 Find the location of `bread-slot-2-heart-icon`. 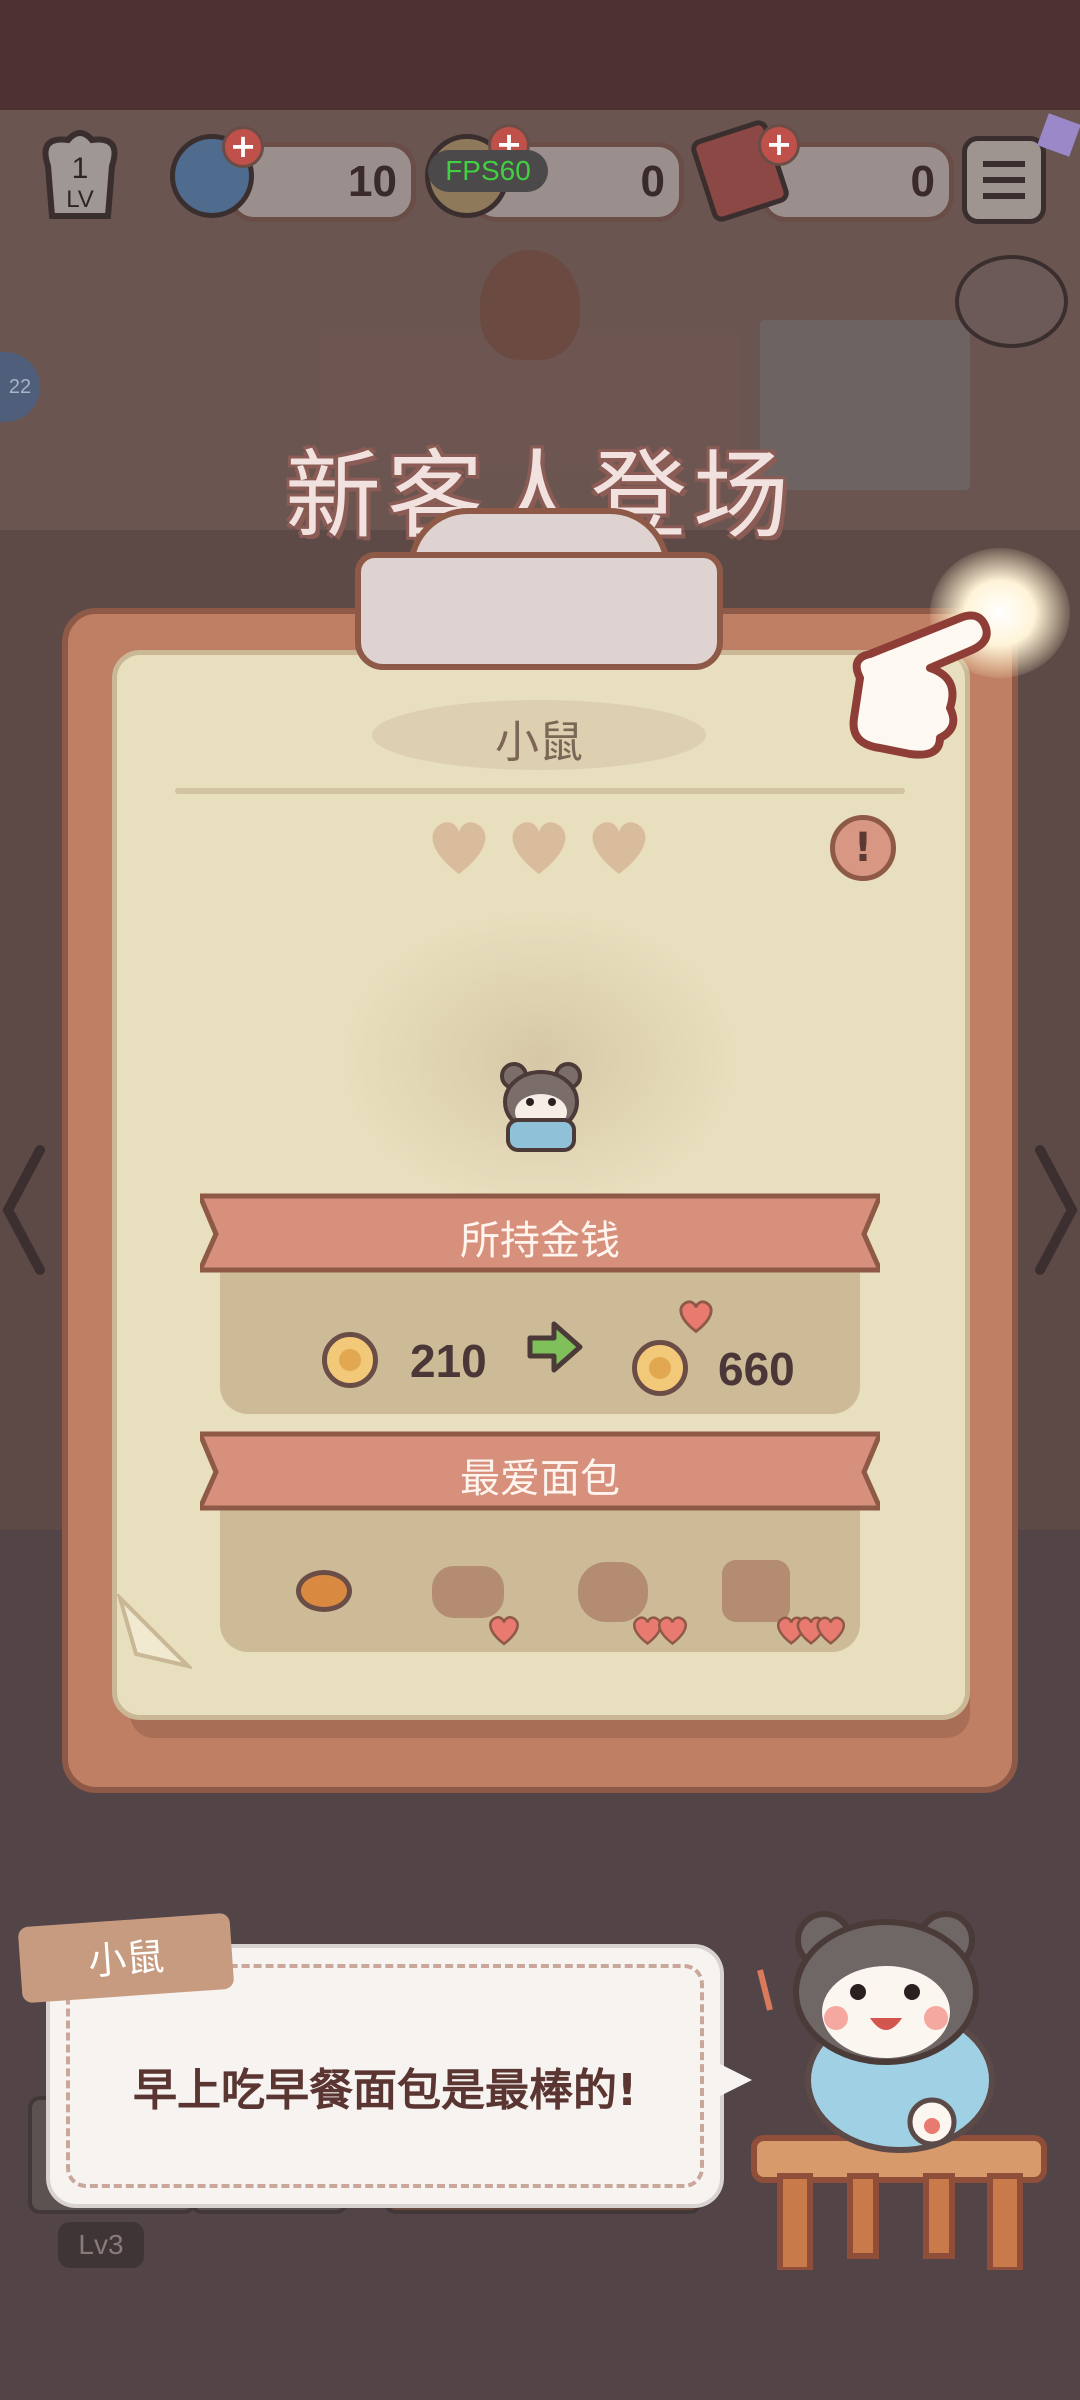

bread-slot-2-heart-icon is located at coordinates (504, 1630).